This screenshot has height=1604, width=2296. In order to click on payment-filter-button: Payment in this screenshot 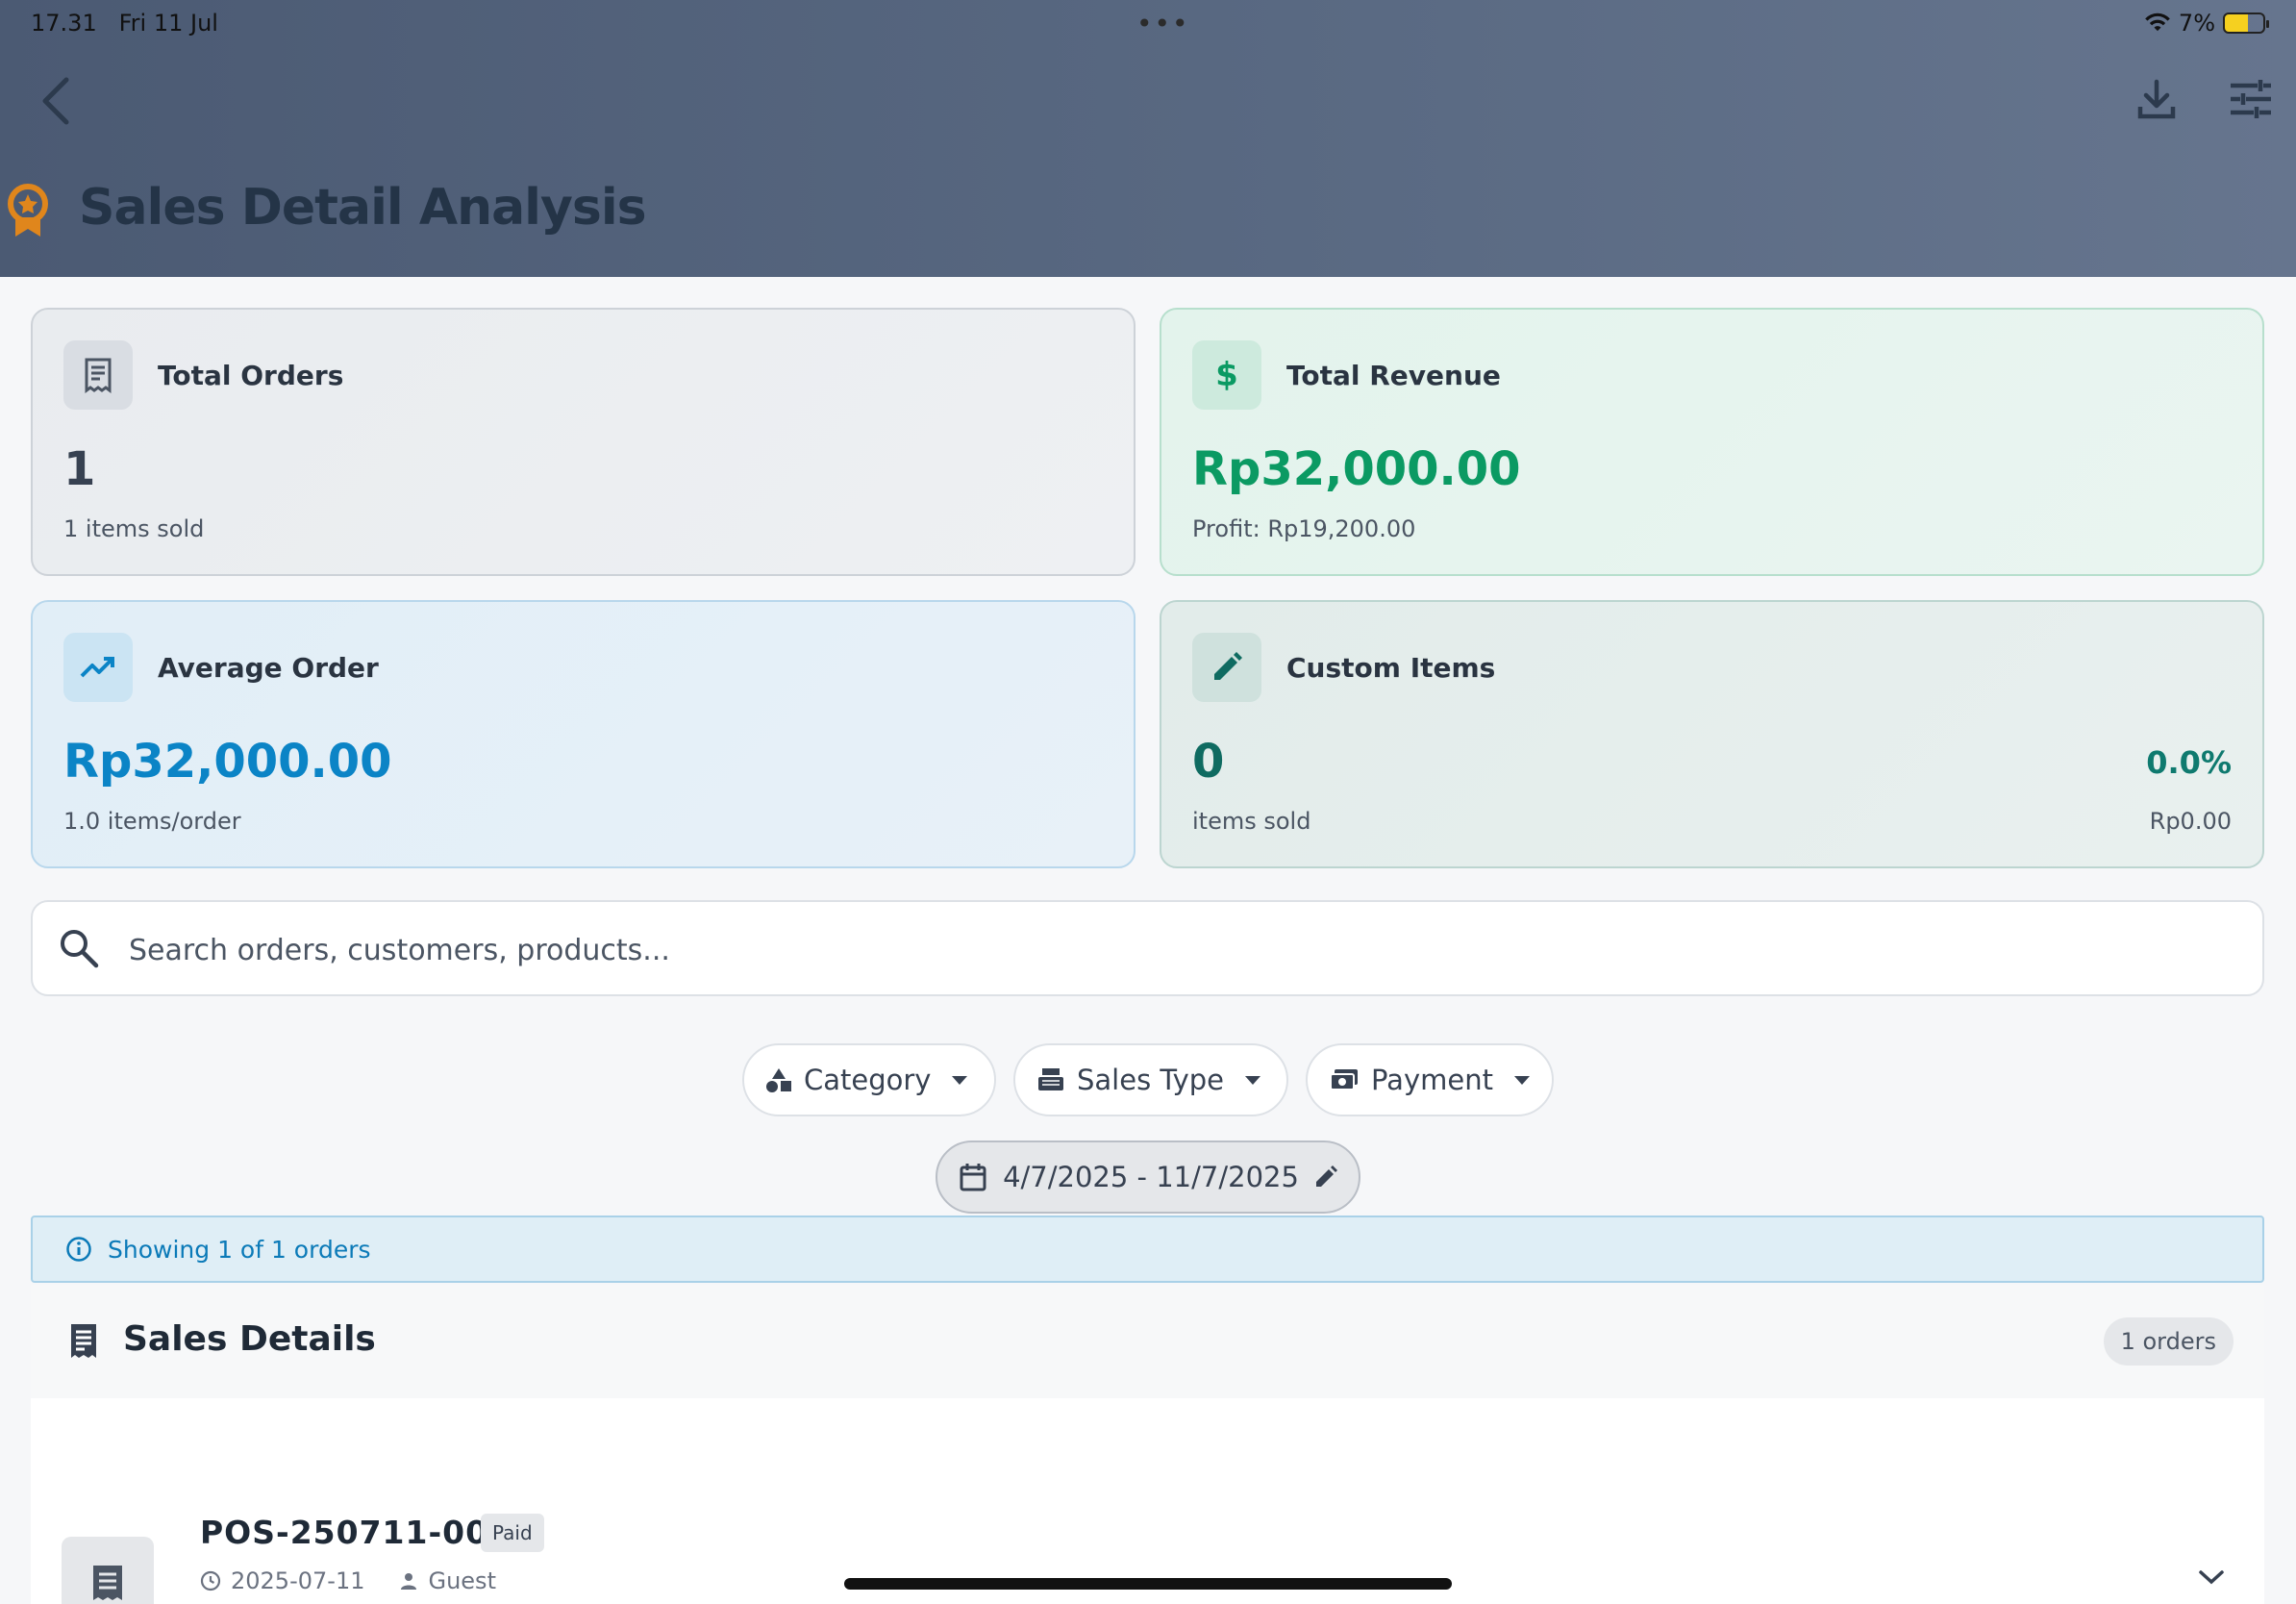, I will do `click(1430, 1079)`.